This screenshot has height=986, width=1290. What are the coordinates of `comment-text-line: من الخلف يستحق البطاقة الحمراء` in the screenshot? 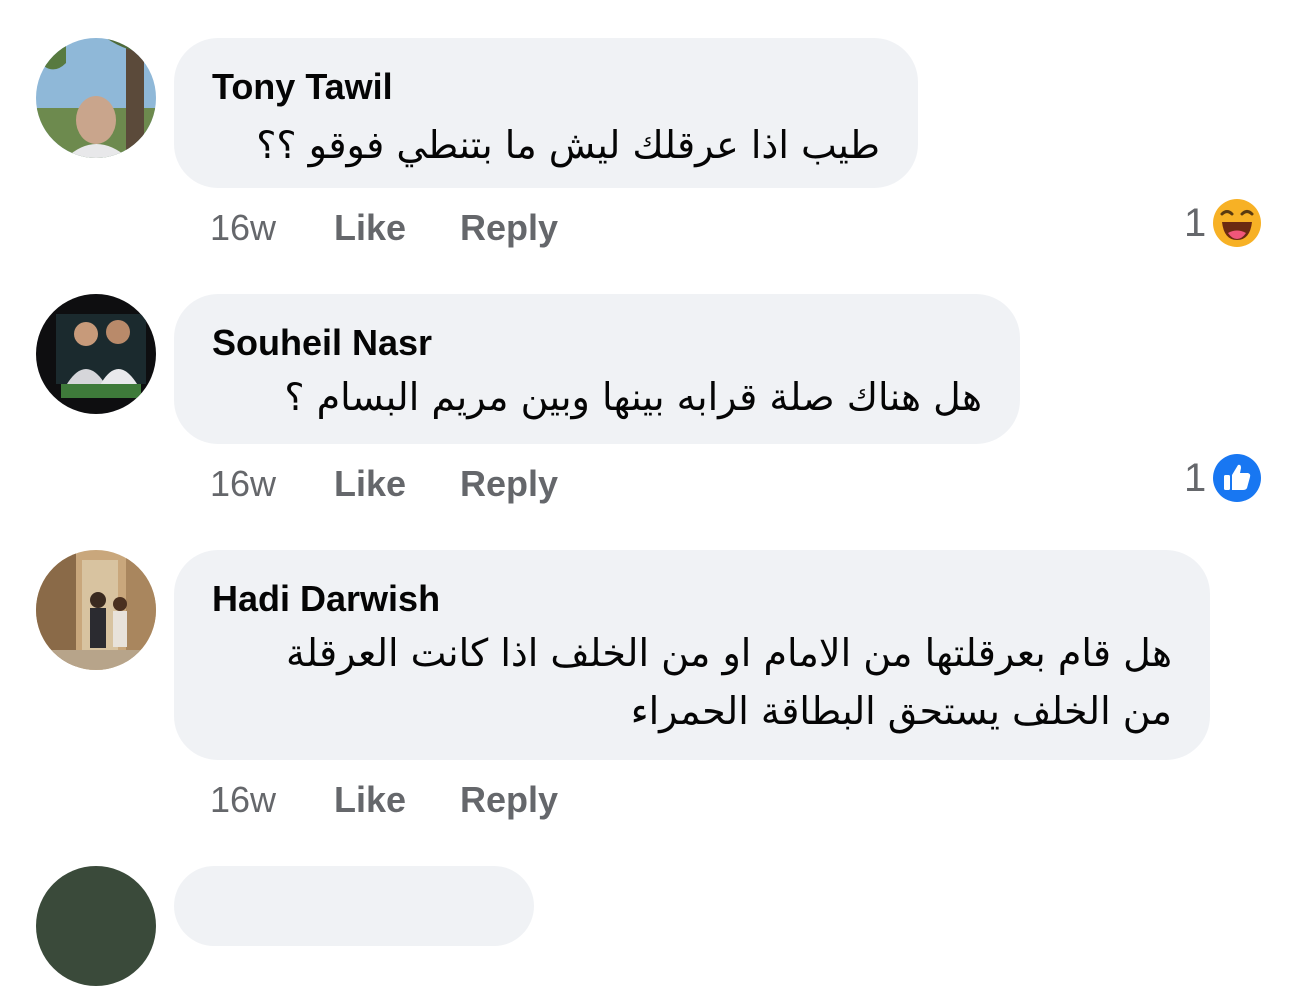 It's located at (901, 711).